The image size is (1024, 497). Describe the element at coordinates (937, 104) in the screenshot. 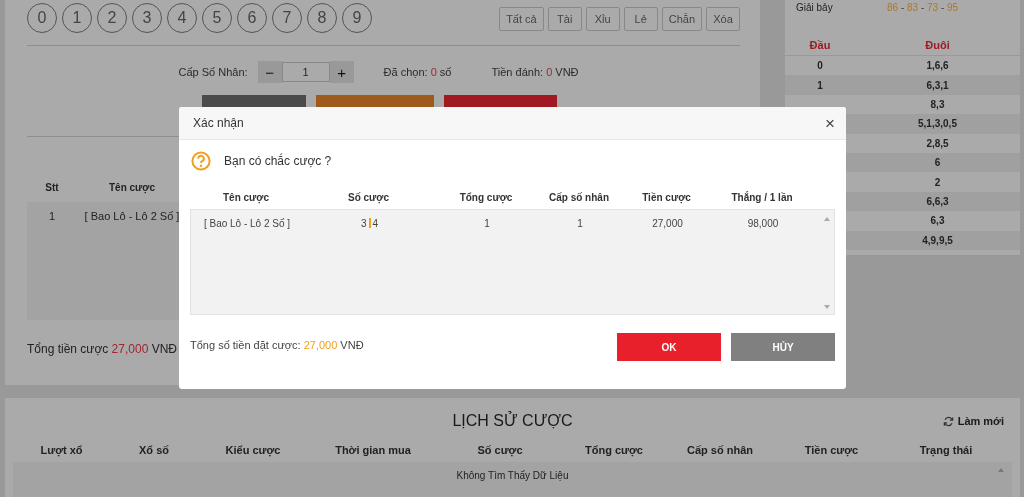

I see `table-cell-text: 8,3` at that location.